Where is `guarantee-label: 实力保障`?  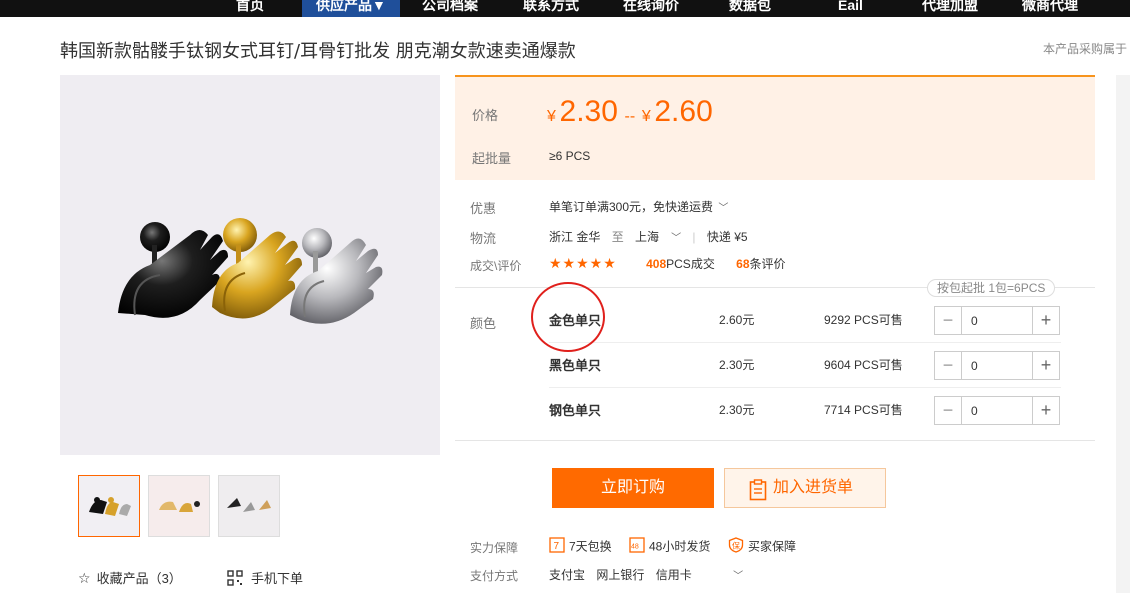
guarantee-label: 实力保障 is located at coordinates (494, 548).